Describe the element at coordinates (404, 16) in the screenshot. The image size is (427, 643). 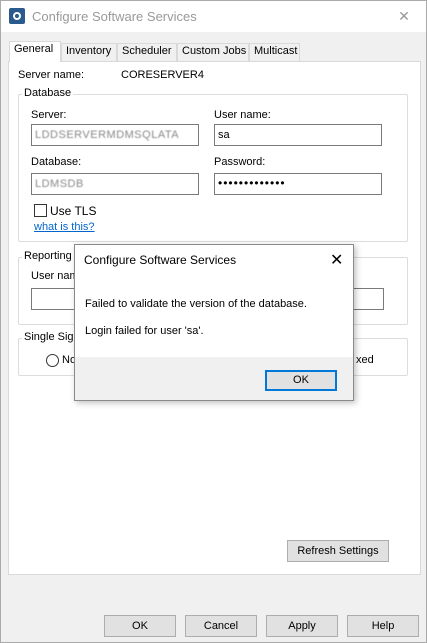
I see `window-close-icon: ✕` at that location.